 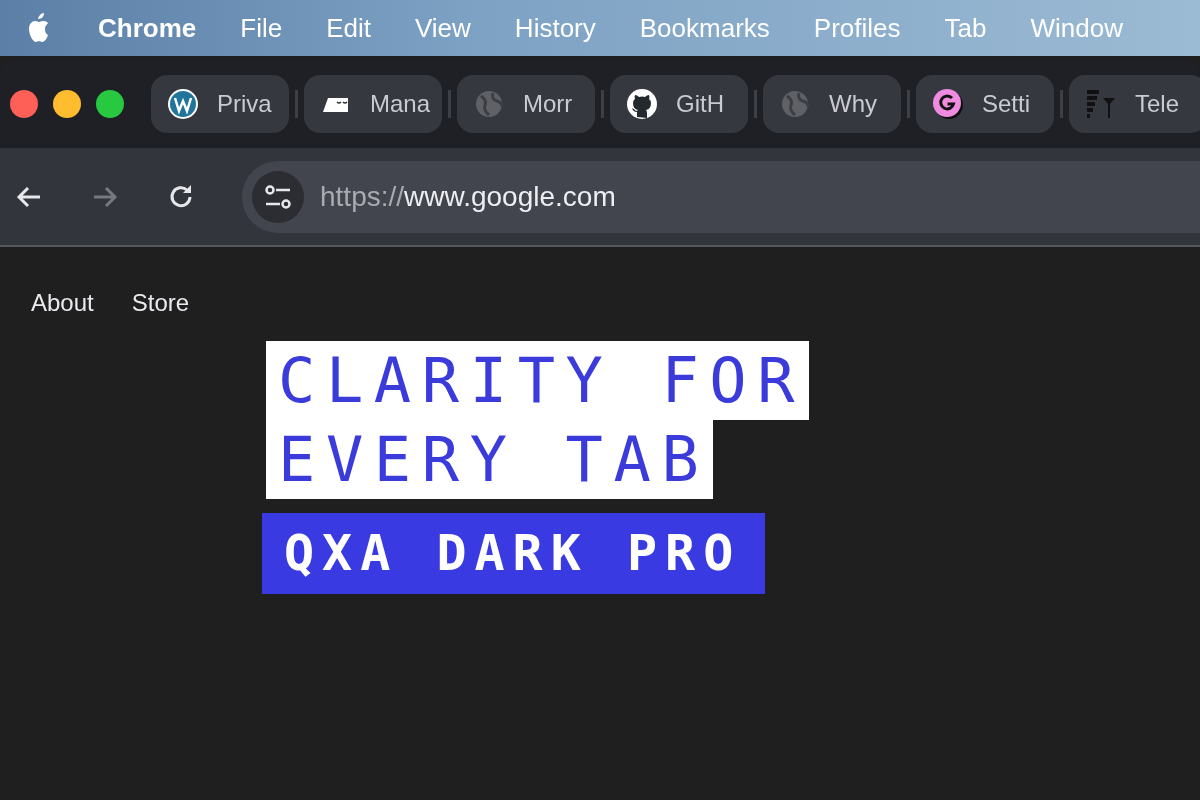 I want to click on zoom-window-button, so click(x=110, y=104).